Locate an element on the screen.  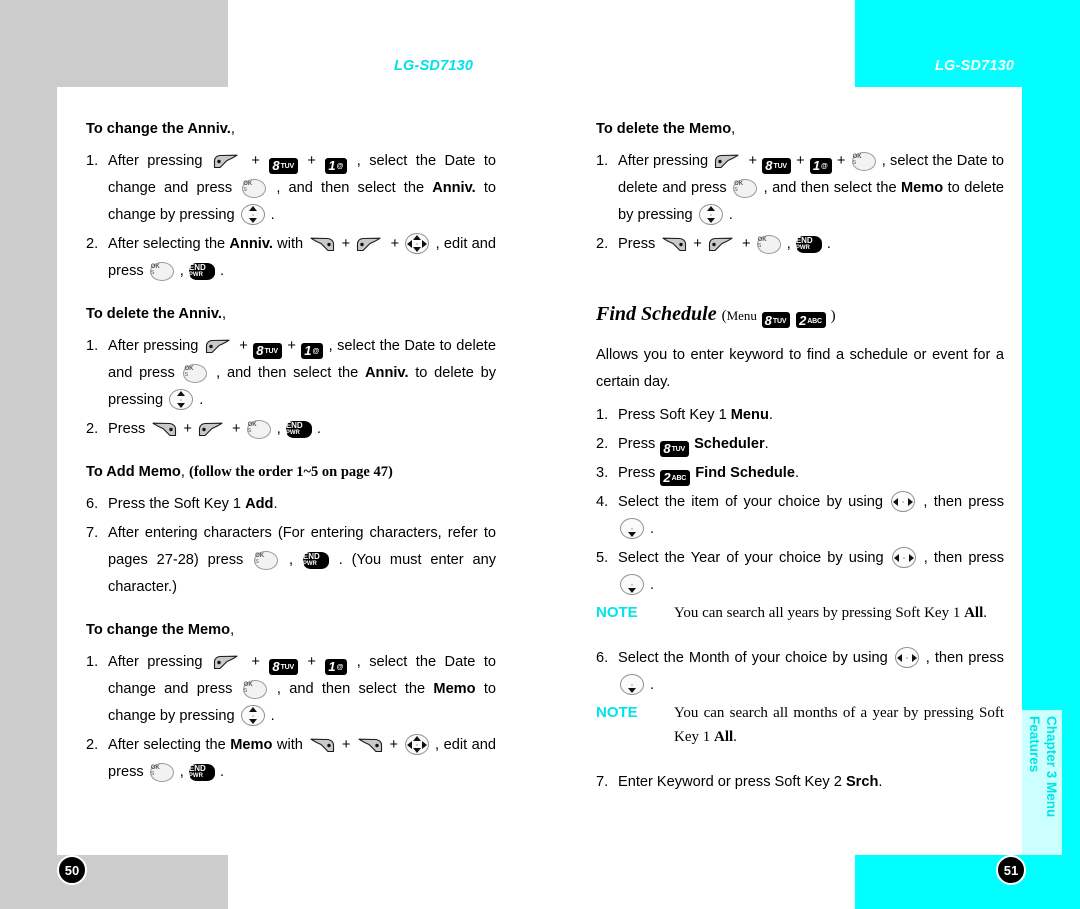
list-item-text: Press the Soft Key 1 Add. is located at coordinates (193, 504).